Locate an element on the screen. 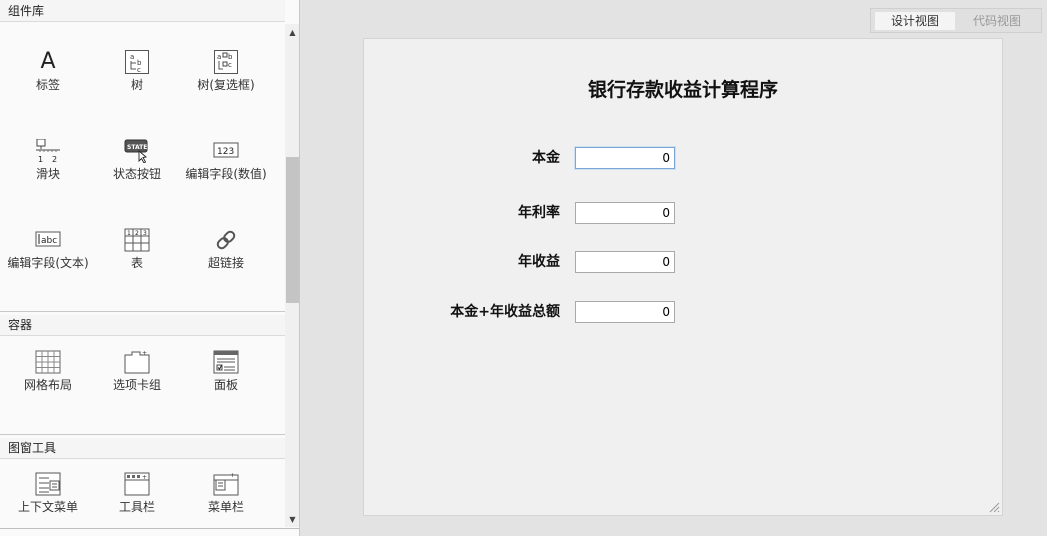  component-menubar-text: 菜单栏 is located at coordinates (225, 507).